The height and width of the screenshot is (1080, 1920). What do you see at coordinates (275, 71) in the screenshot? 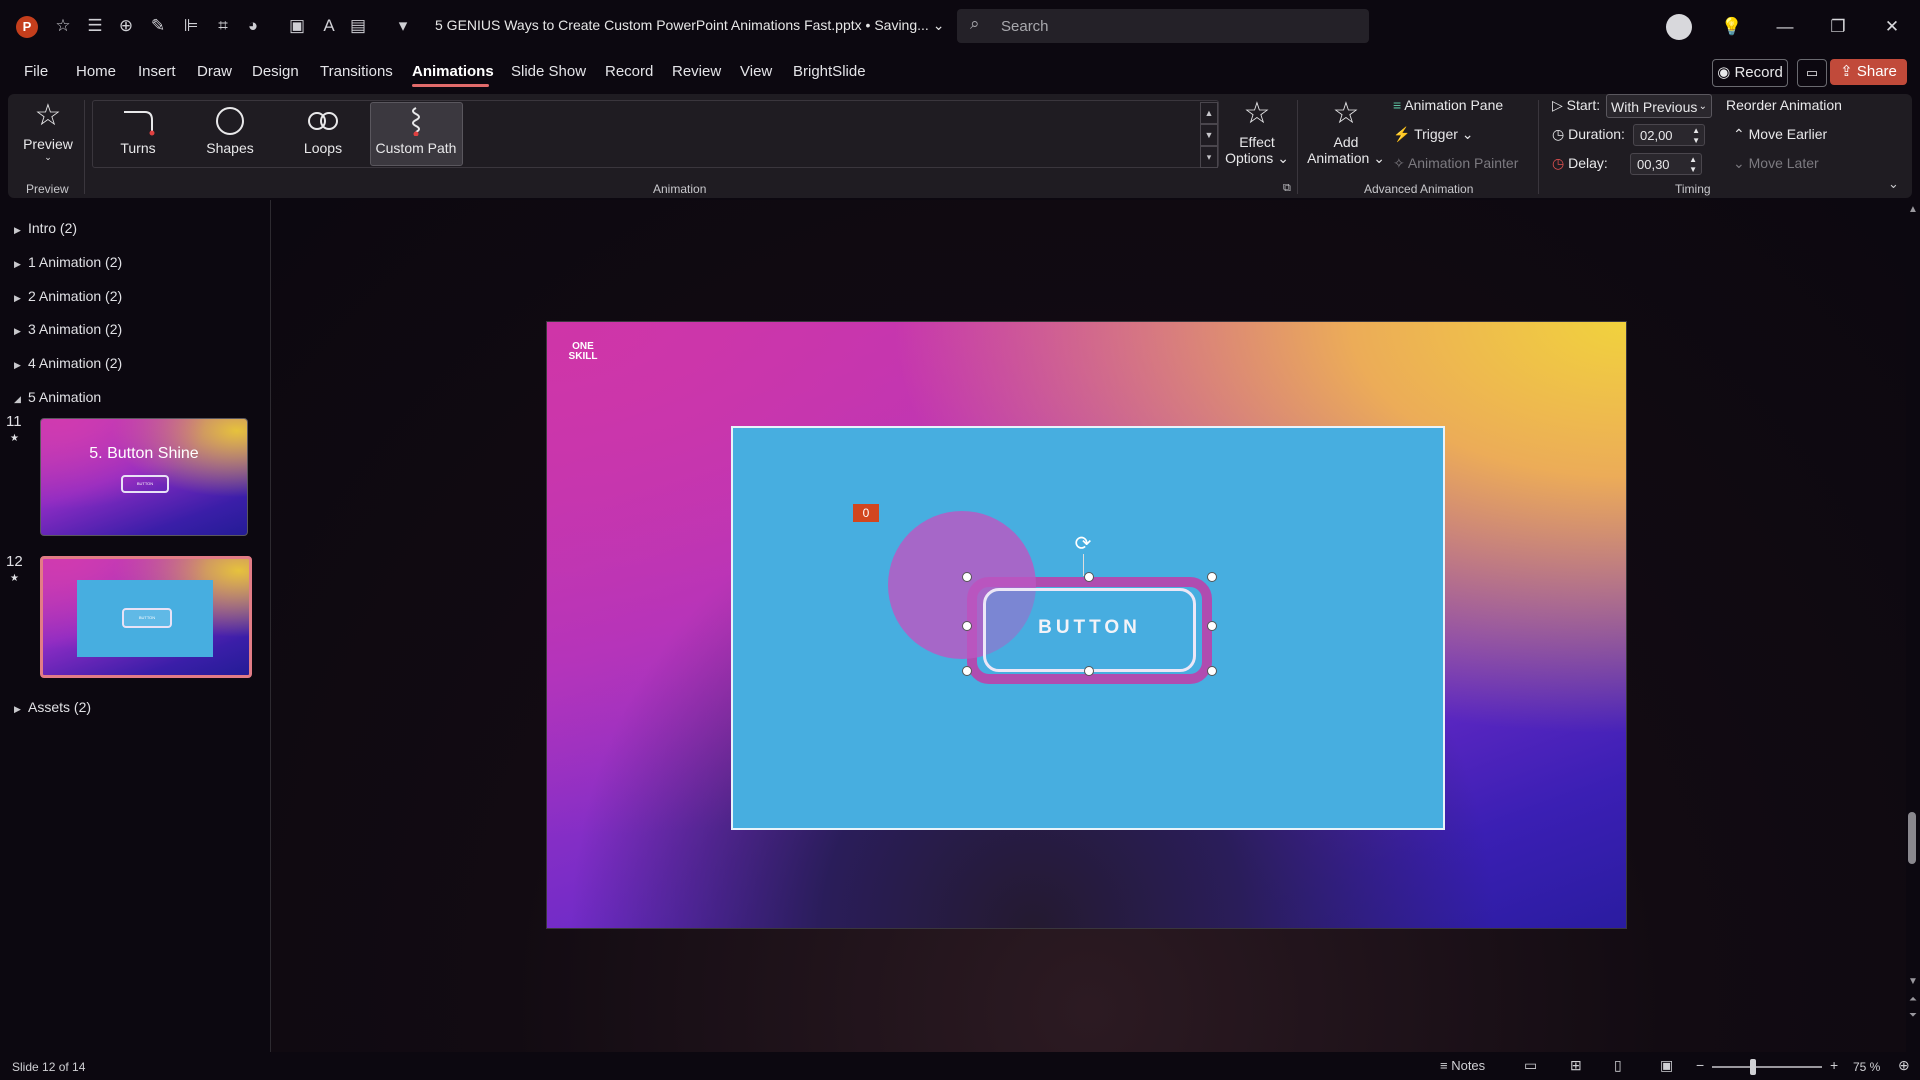
I see `tab-design: Design` at bounding box center [275, 71].